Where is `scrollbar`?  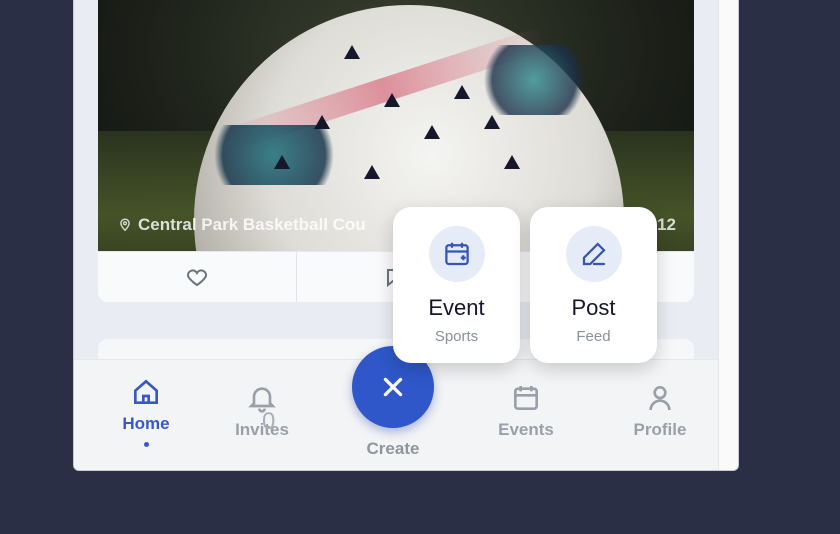 scrollbar is located at coordinates (728, 235).